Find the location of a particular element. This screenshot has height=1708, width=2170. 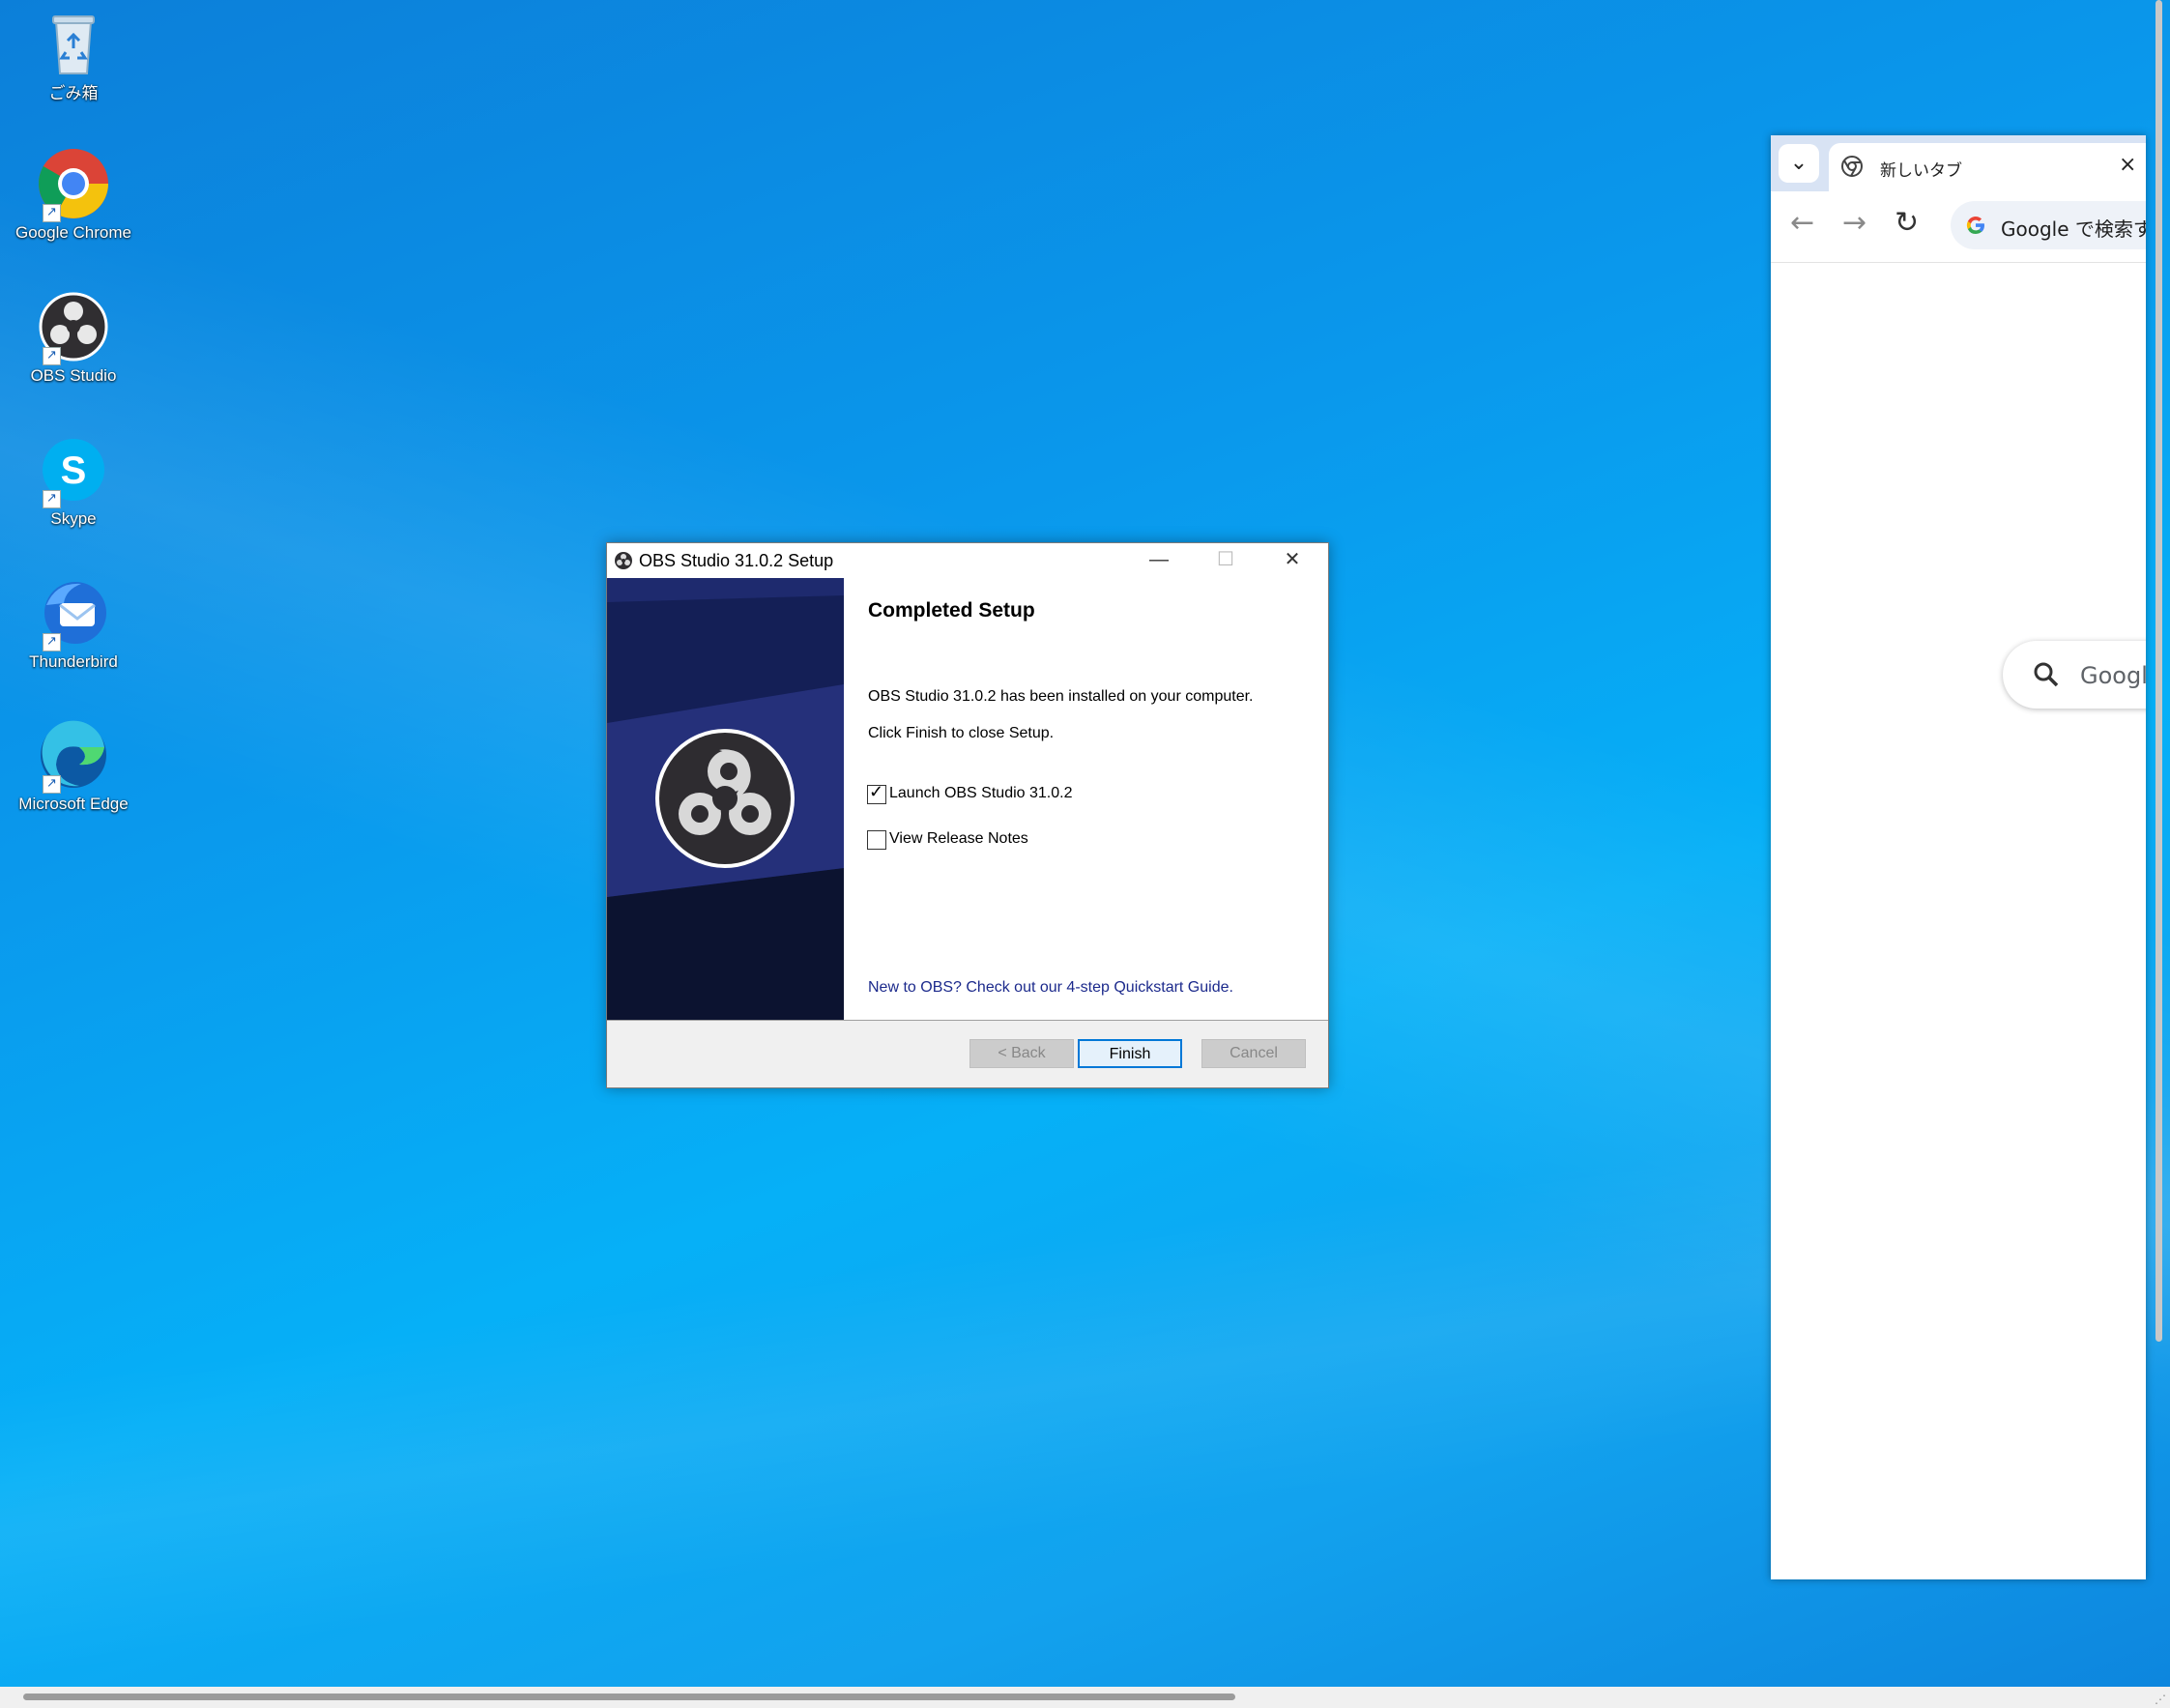

chrome-favicon-icon is located at coordinates (1852, 166).